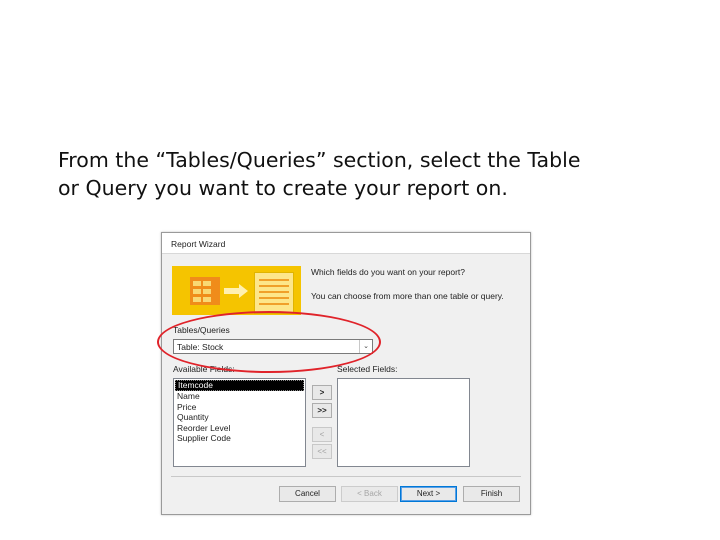 This screenshot has width=720, height=540. What do you see at coordinates (388, 272) in the screenshot?
I see `prompt-question: Which fields do you want on your report?` at bounding box center [388, 272].